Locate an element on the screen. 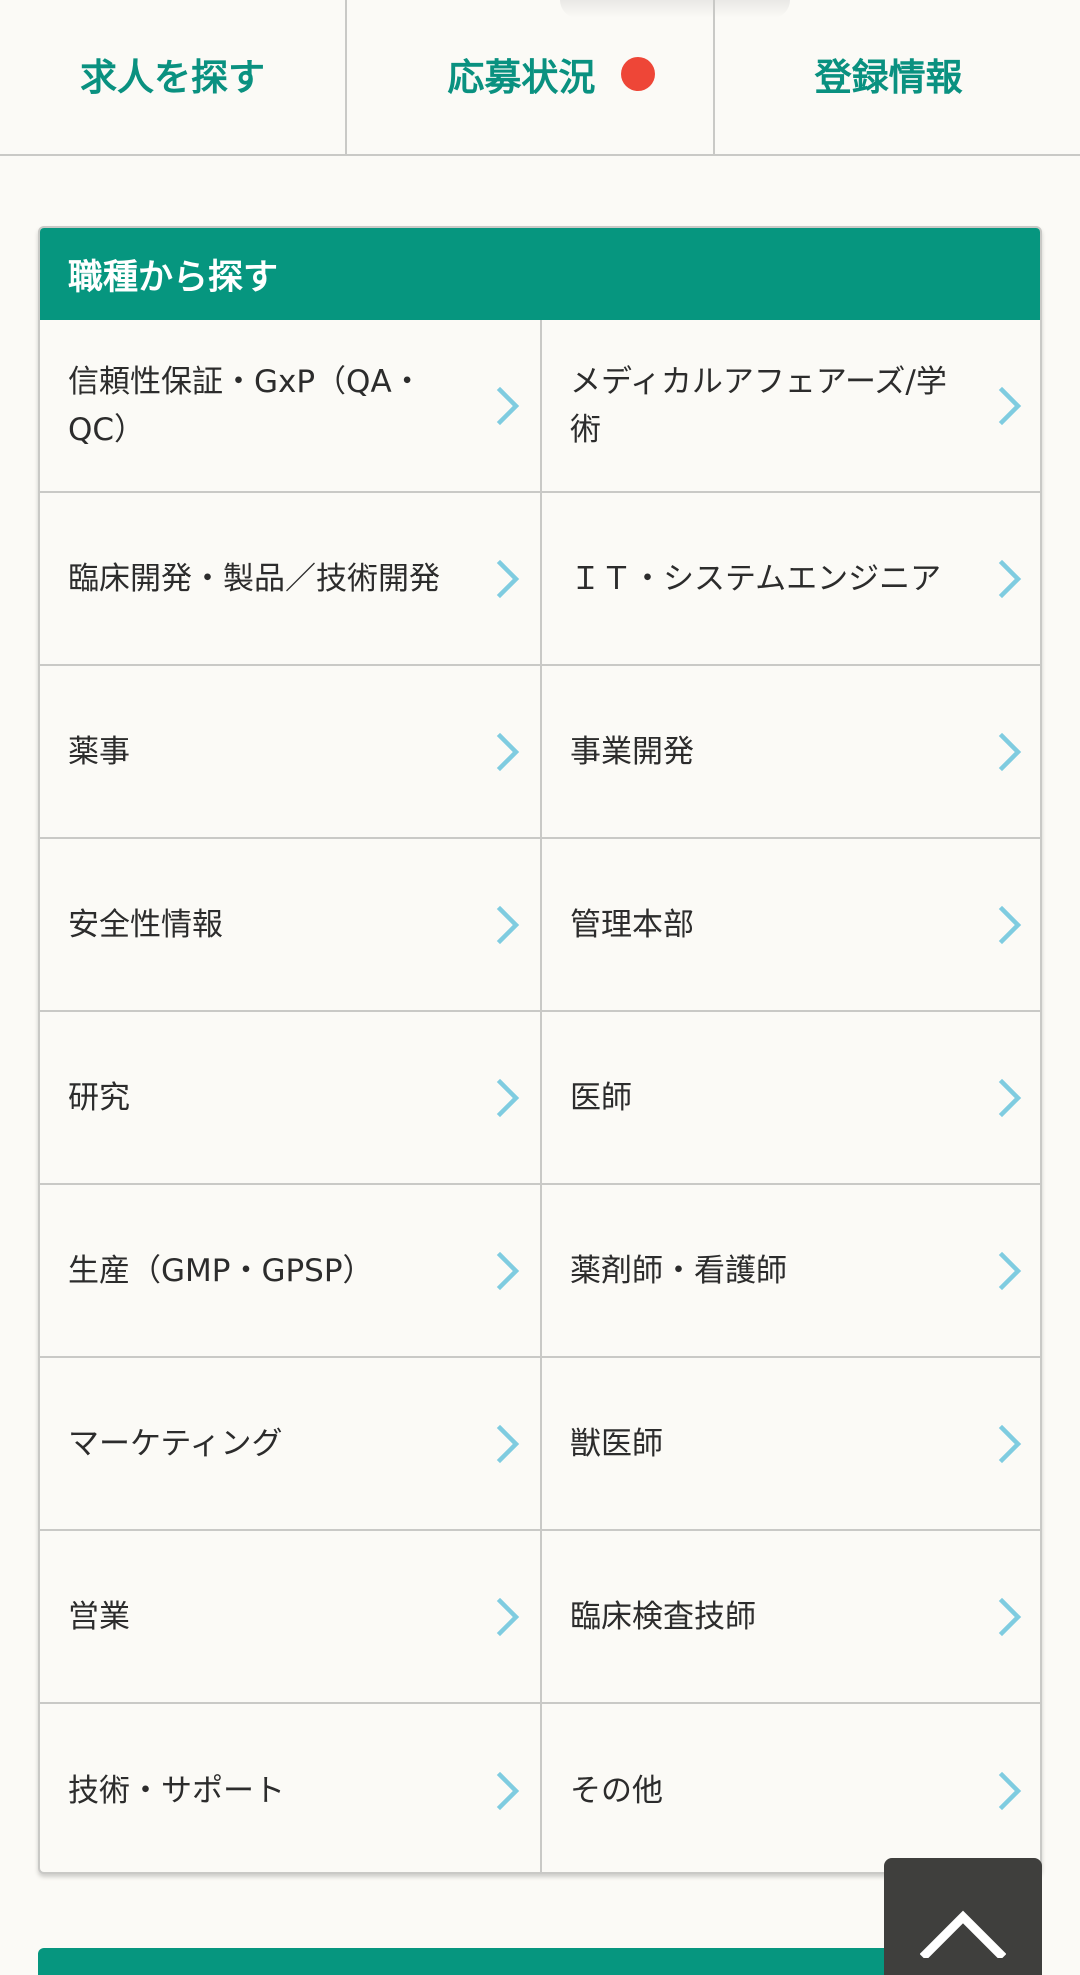 This screenshot has width=1080, height=1975. category-item-business-development: 事業開発 is located at coordinates (791, 752).